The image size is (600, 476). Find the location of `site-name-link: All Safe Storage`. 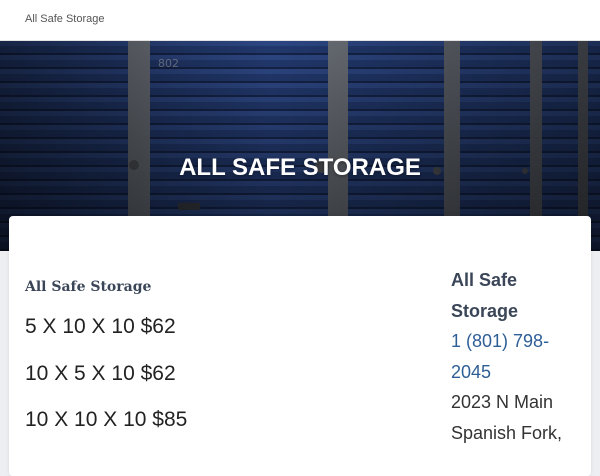

site-name-link: All Safe Storage is located at coordinates (65, 19).